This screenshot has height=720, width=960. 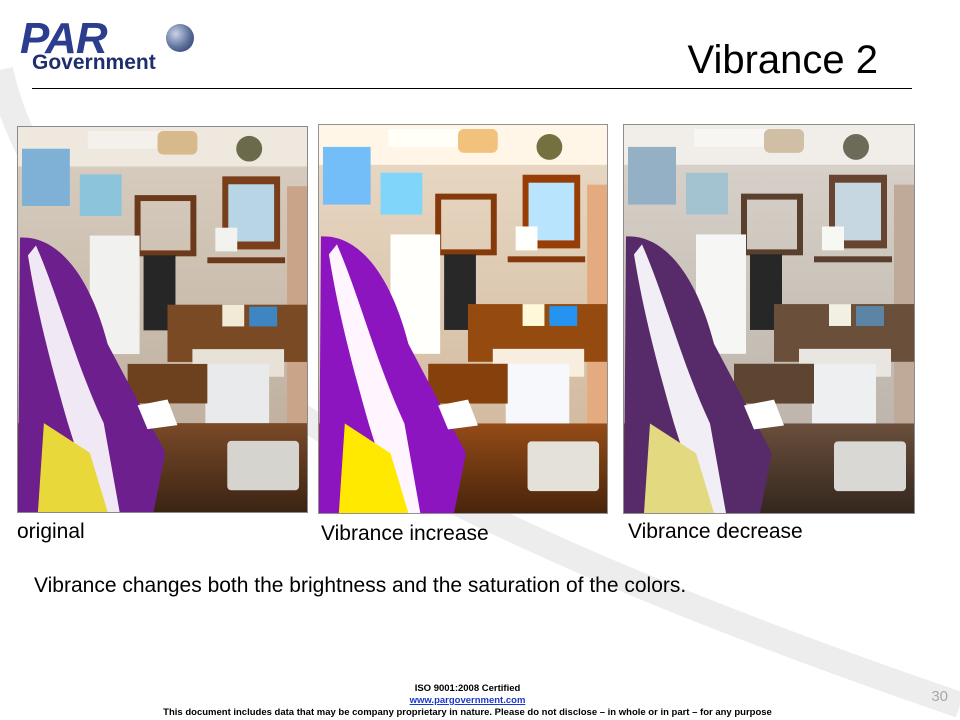 I want to click on website-link: www.pargovernment.com, so click(x=468, y=700).